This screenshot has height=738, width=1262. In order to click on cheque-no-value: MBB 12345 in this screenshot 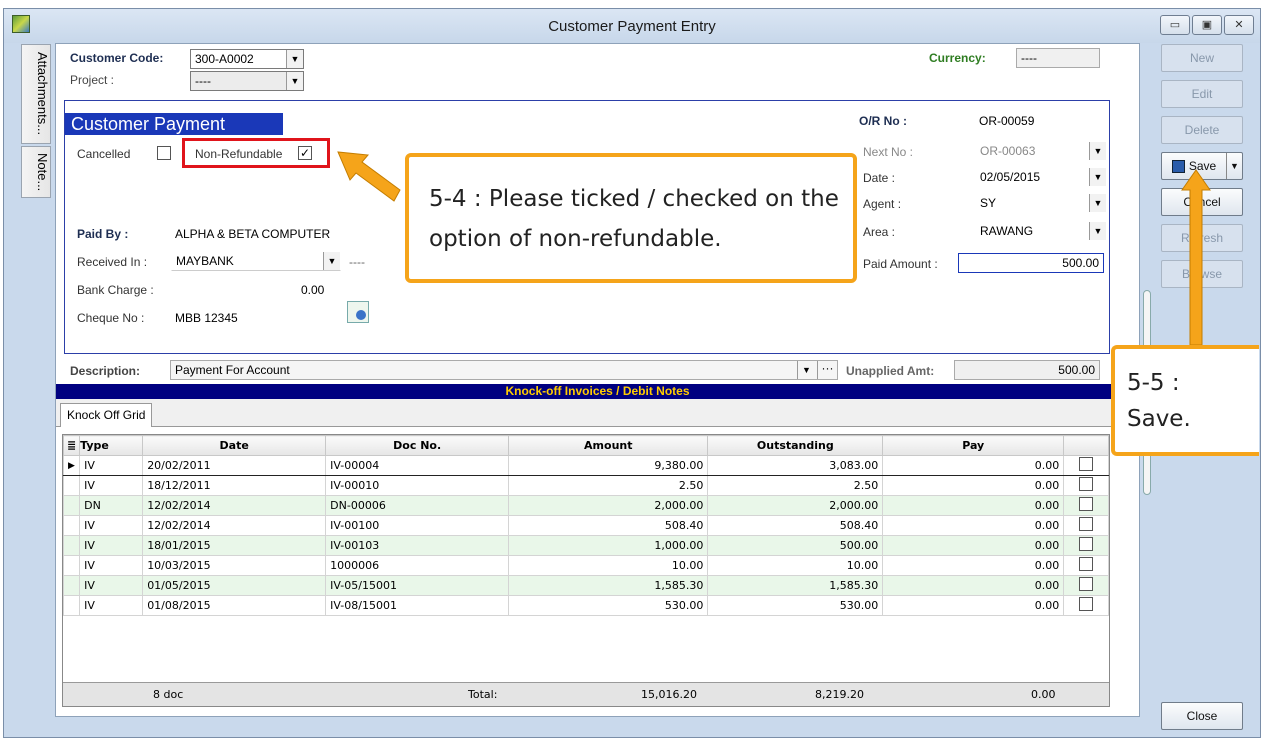, I will do `click(206, 318)`.